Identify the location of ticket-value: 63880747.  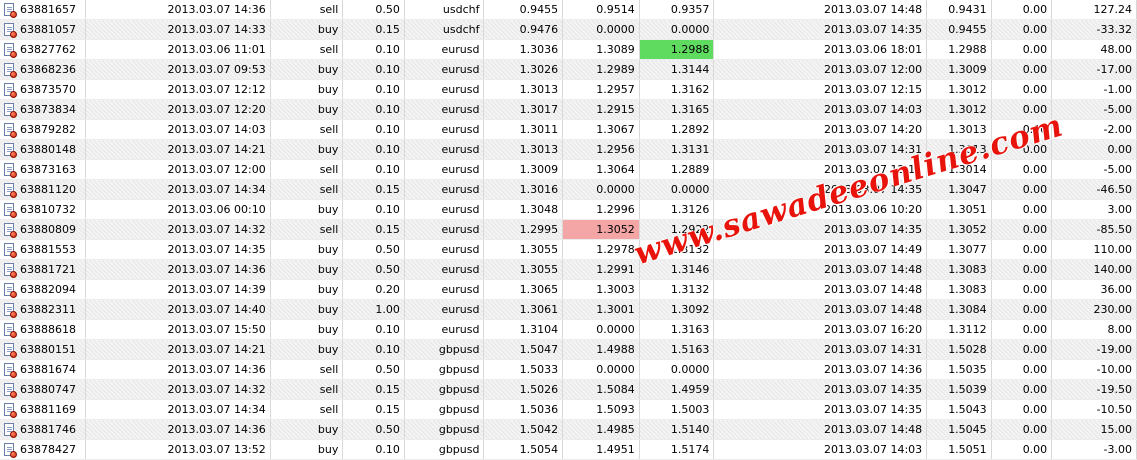
(48, 389).